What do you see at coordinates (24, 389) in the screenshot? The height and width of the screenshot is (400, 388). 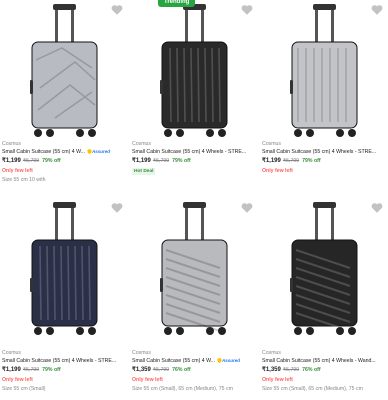 I see `size-options: Size 55 cm (Small)` at bounding box center [24, 389].